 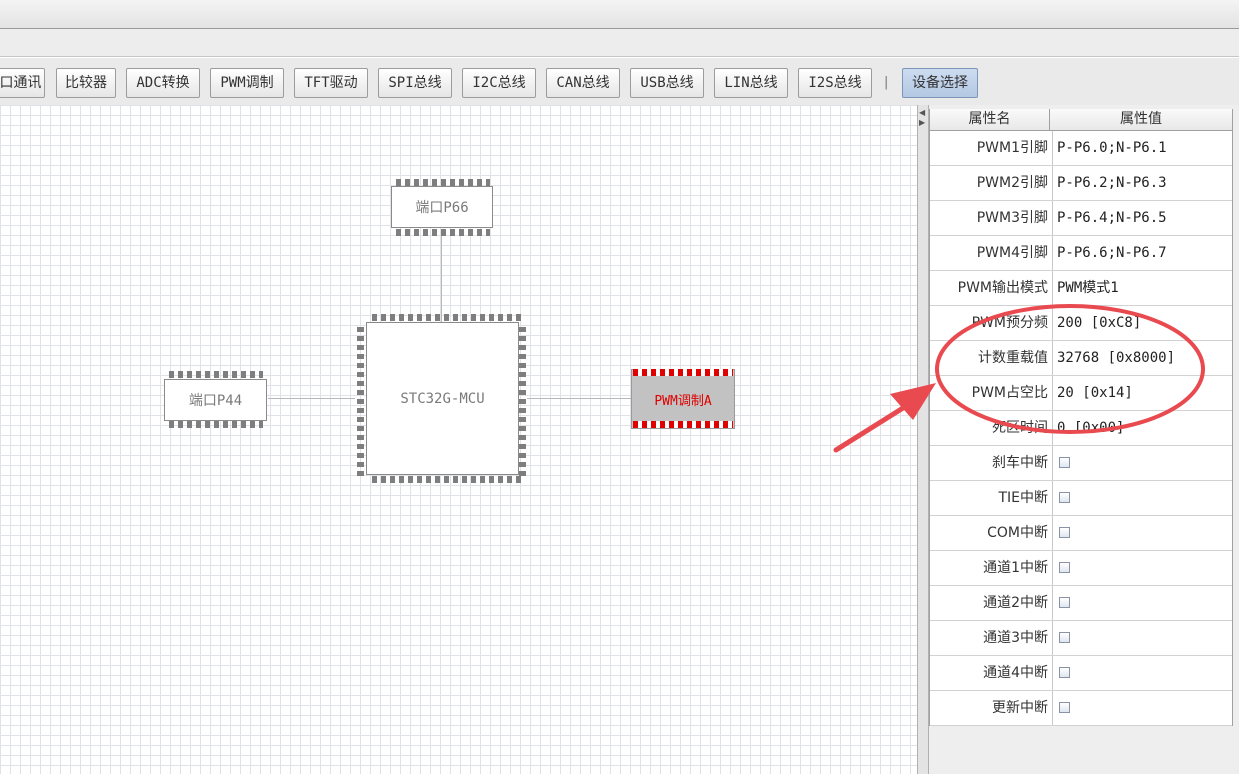 I want to click on menu-bar, so click(x=619, y=43).